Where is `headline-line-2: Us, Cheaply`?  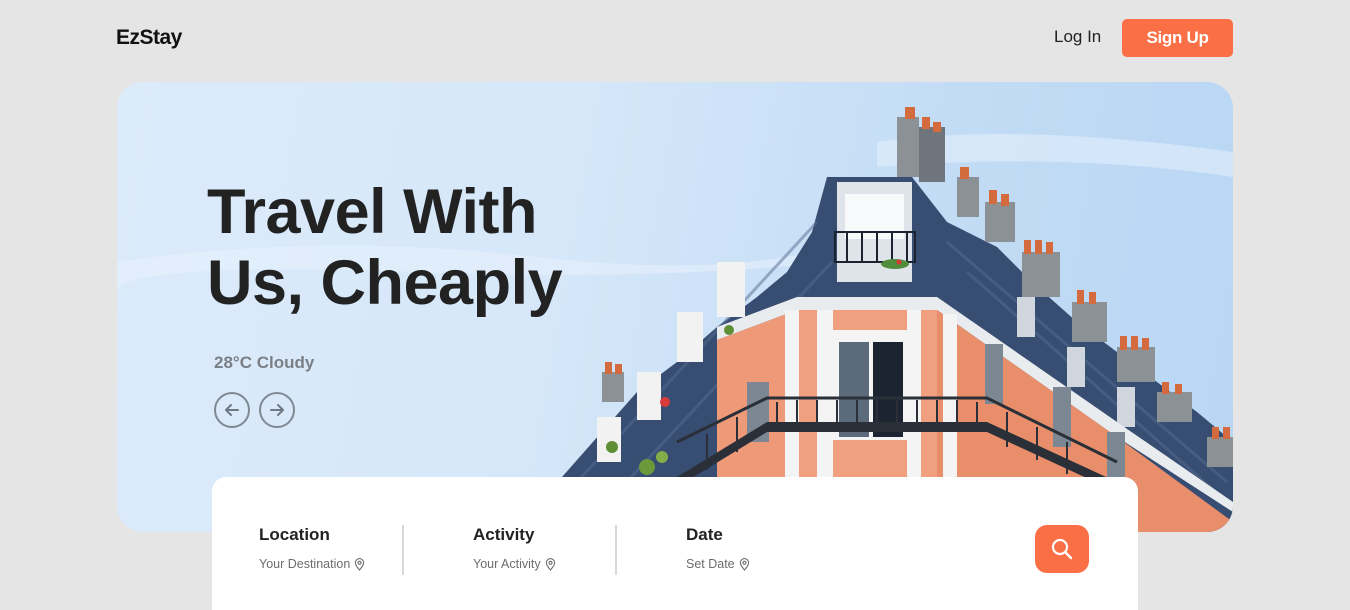
headline-line-2: Us, Cheaply is located at coordinates (385, 283).